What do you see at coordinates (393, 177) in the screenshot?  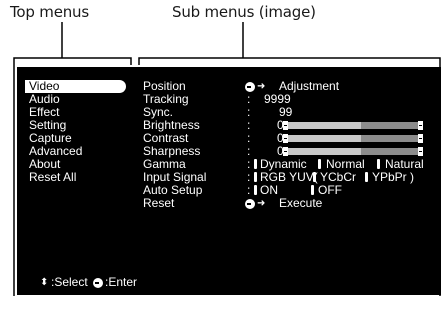 I see `input-option-ypbpr: YPbPr )` at bounding box center [393, 177].